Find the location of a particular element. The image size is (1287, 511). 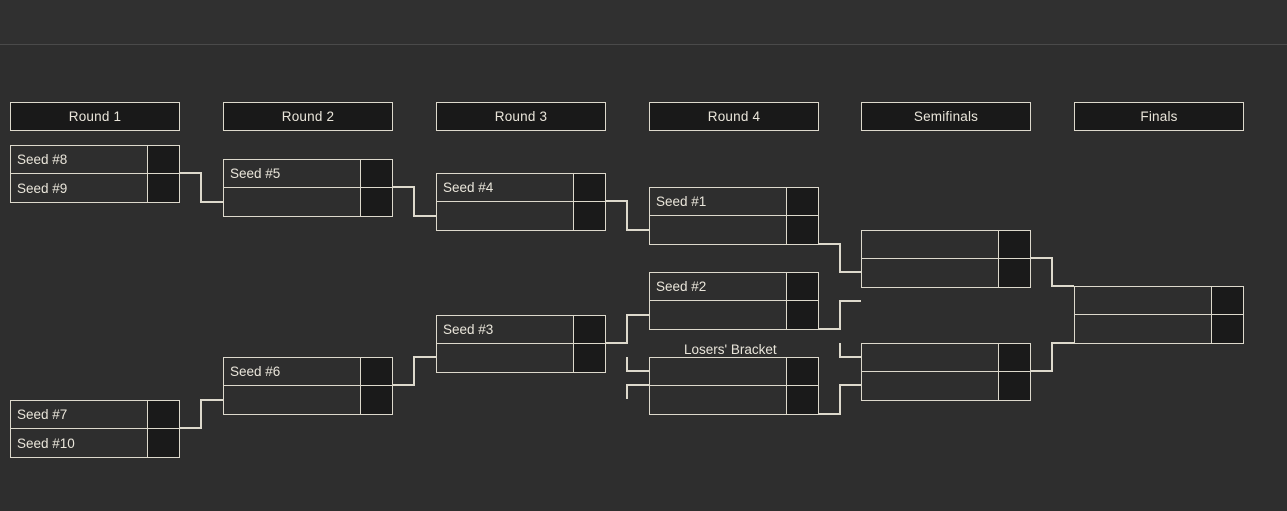

match-slot-top: Seed #2 is located at coordinates (734, 287).